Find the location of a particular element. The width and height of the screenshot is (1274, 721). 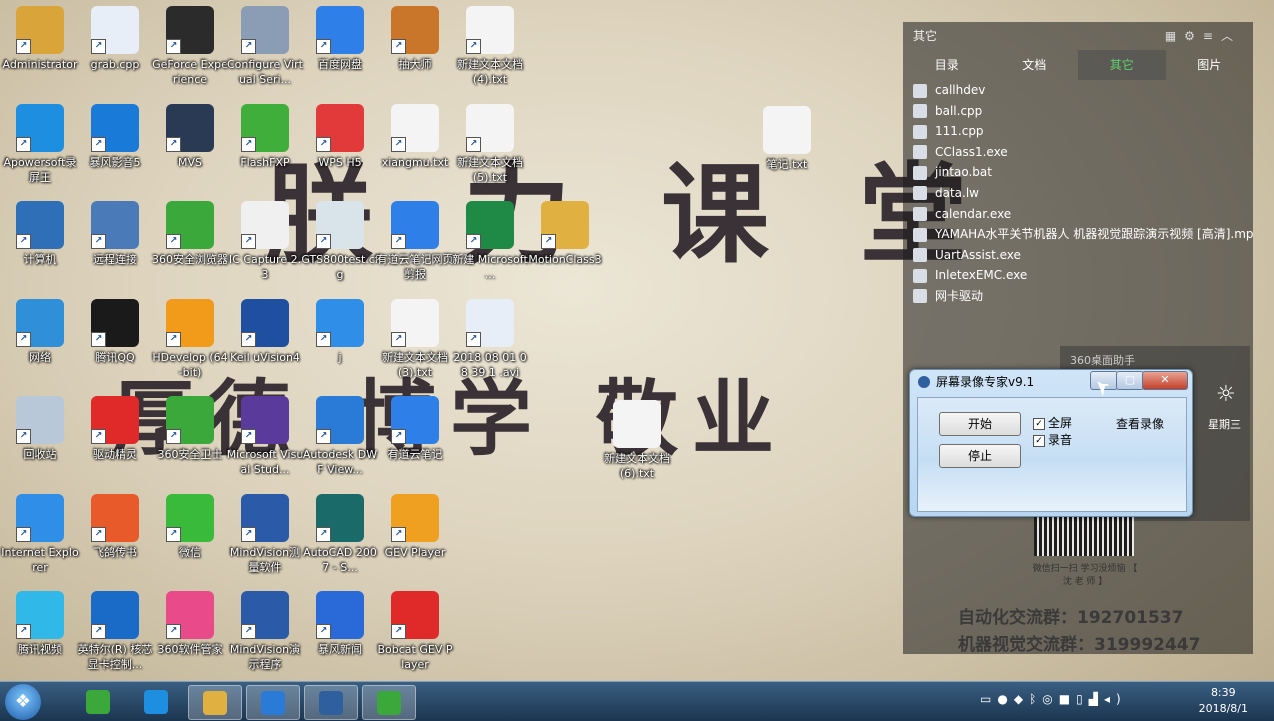

desktop-icon: ↗ Internet Explorer is located at coordinates (40, 534).